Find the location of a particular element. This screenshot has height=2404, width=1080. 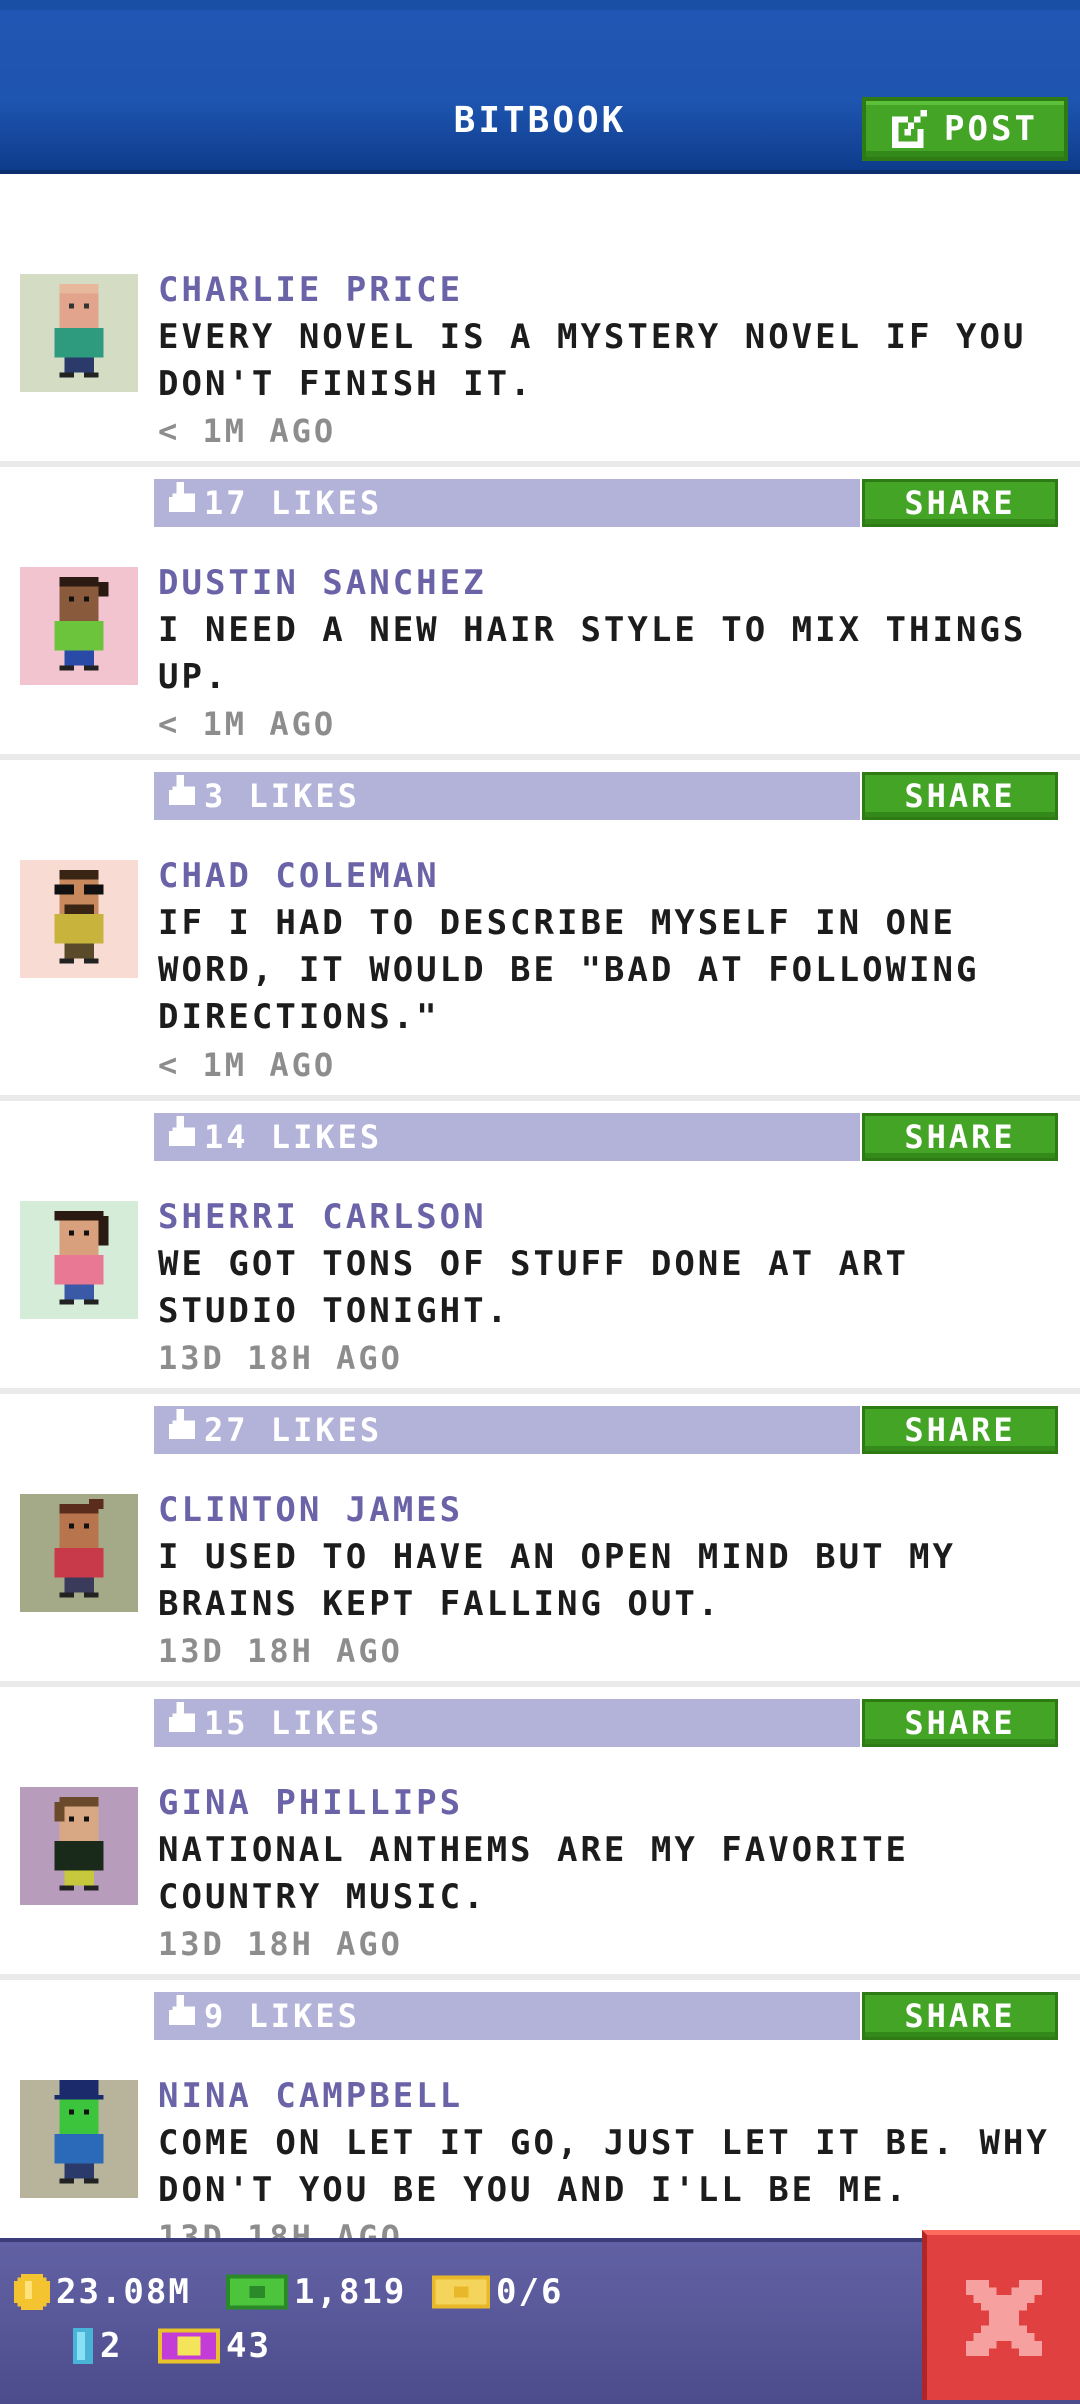

tickets-value: 0/6 is located at coordinates (530, 2292).